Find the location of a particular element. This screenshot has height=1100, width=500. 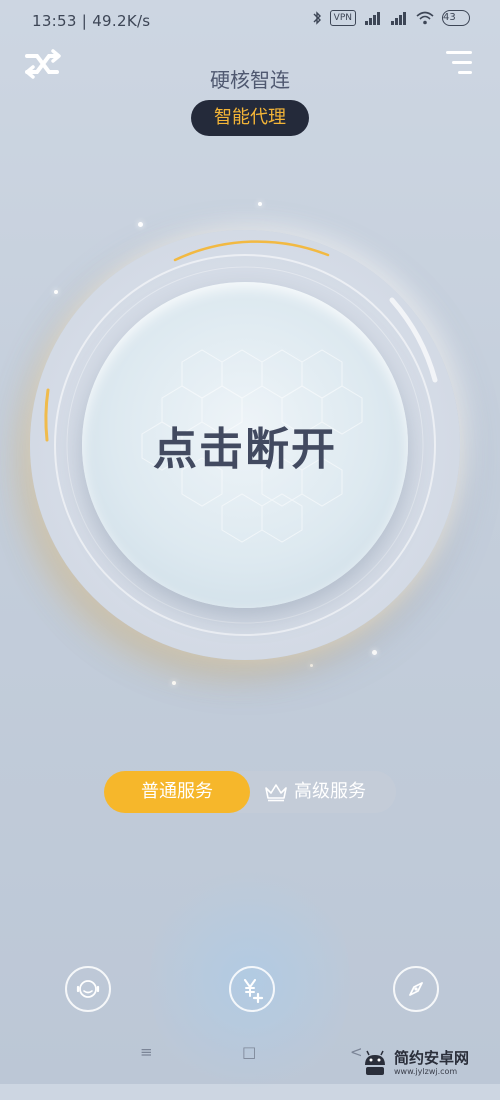

status-time: 13:53 | 49.2K/s is located at coordinates (91, 21).